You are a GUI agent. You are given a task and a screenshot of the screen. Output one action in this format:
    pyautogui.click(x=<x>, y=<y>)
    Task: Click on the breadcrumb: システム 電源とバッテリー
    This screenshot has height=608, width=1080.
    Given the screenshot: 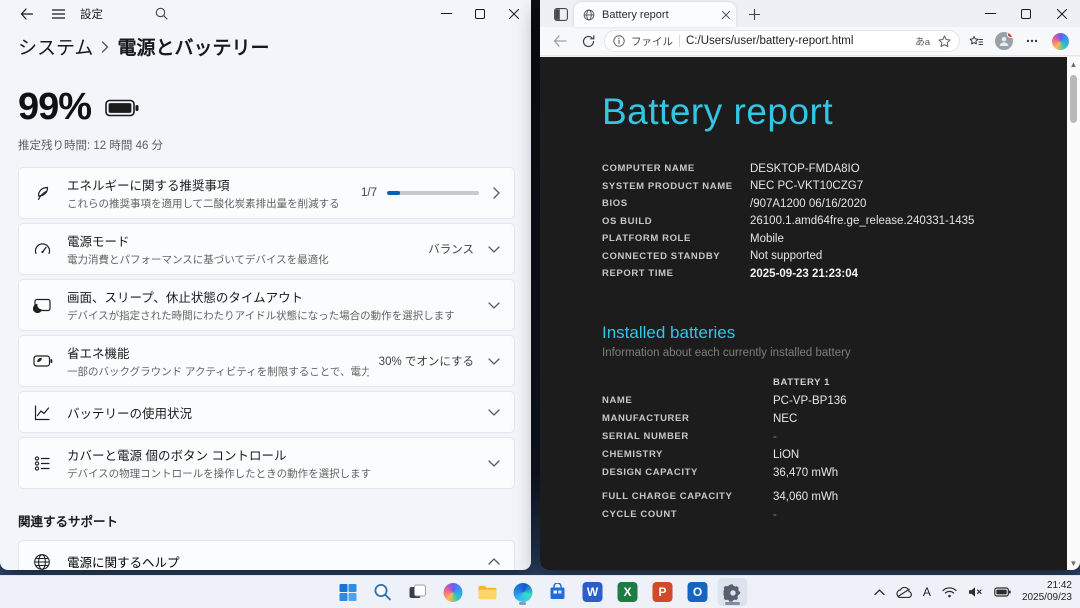 What is the action you would take?
    pyautogui.click(x=266, y=46)
    